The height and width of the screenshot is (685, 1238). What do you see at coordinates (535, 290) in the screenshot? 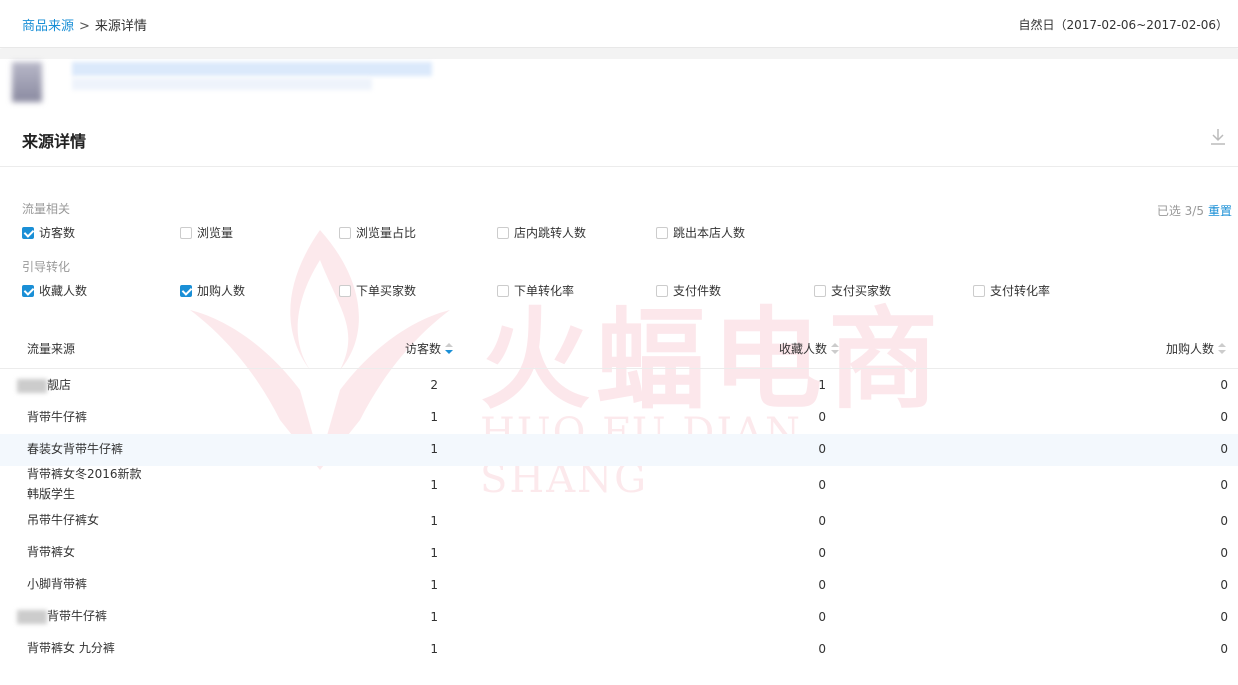
I see `option-order-rate: 下单转化率` at bounding box center [535, 290].